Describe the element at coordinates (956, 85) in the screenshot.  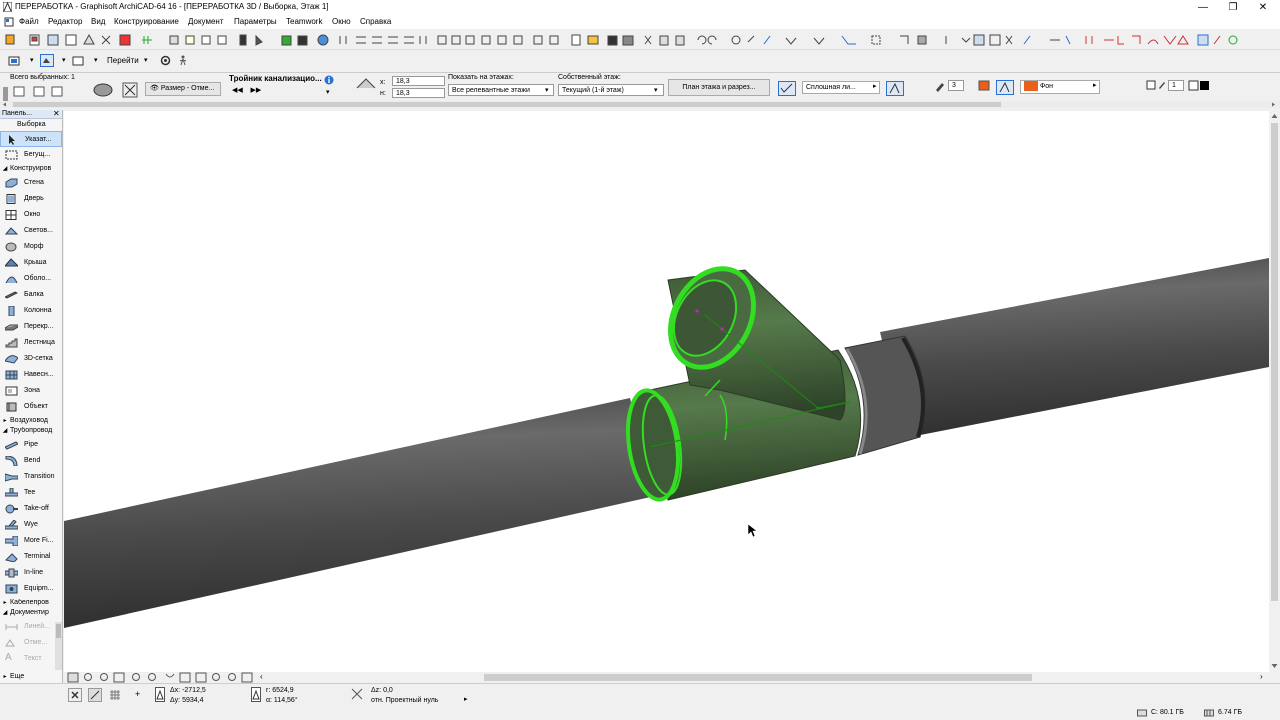
I see `pen-number-field: 3` at that location.